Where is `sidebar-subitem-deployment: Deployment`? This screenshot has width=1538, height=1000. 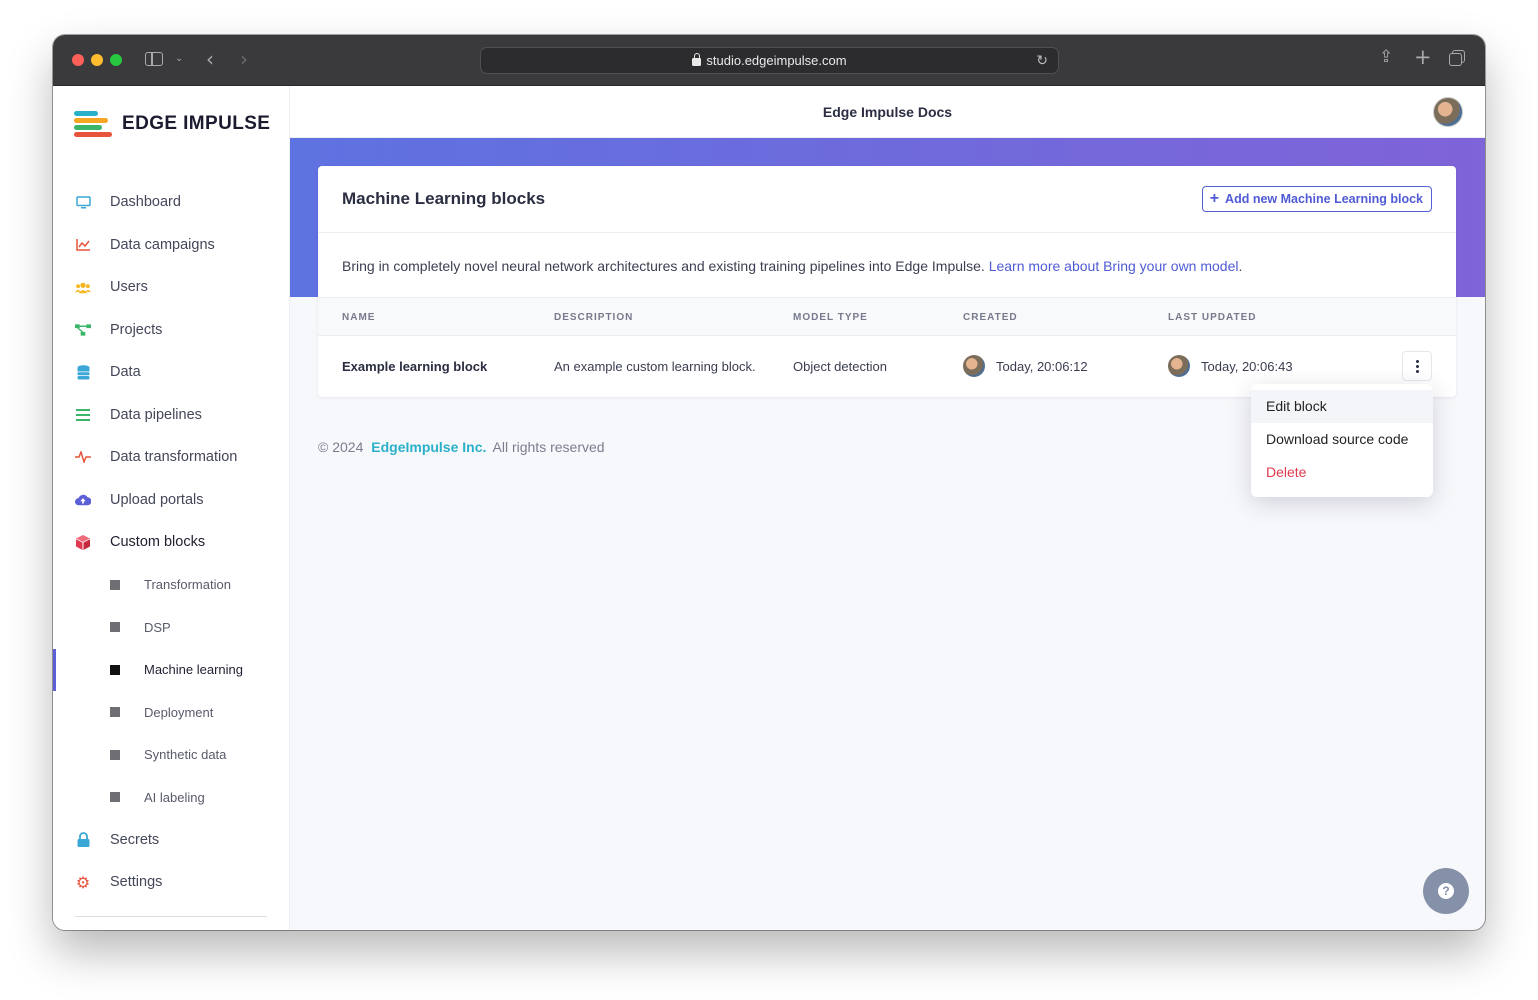
sidebar-subitem-deployment: Deployment is located at coordinates (171, 712).